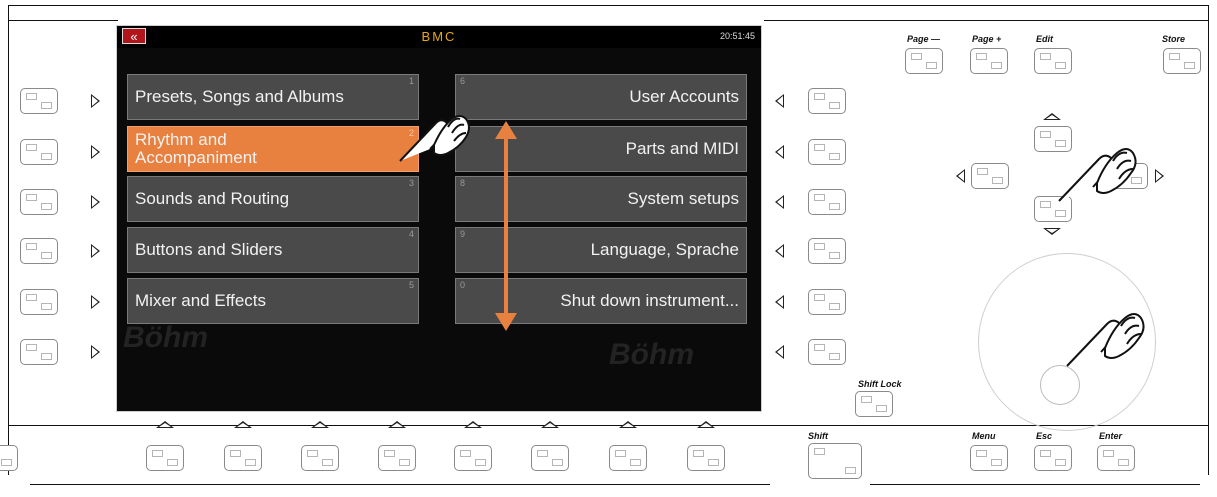 This screenshot has width=1217, height=497. Describe the element at coordinates (1116, 458) in the screenshot. I see `enter-button` at that location.